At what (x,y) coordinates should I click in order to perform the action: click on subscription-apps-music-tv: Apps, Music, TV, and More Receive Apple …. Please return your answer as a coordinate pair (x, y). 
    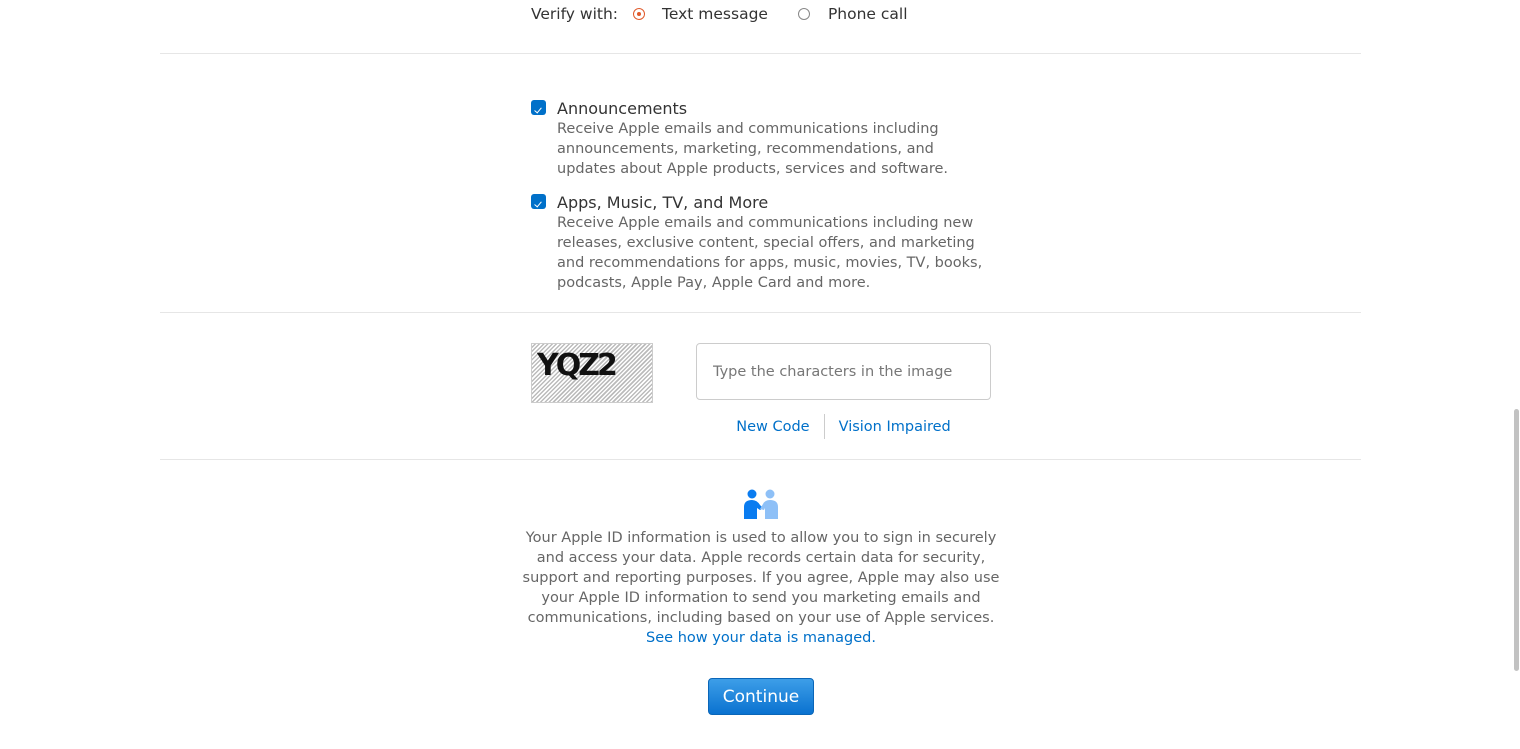
    Looking at the image, I should click on (764, 243).